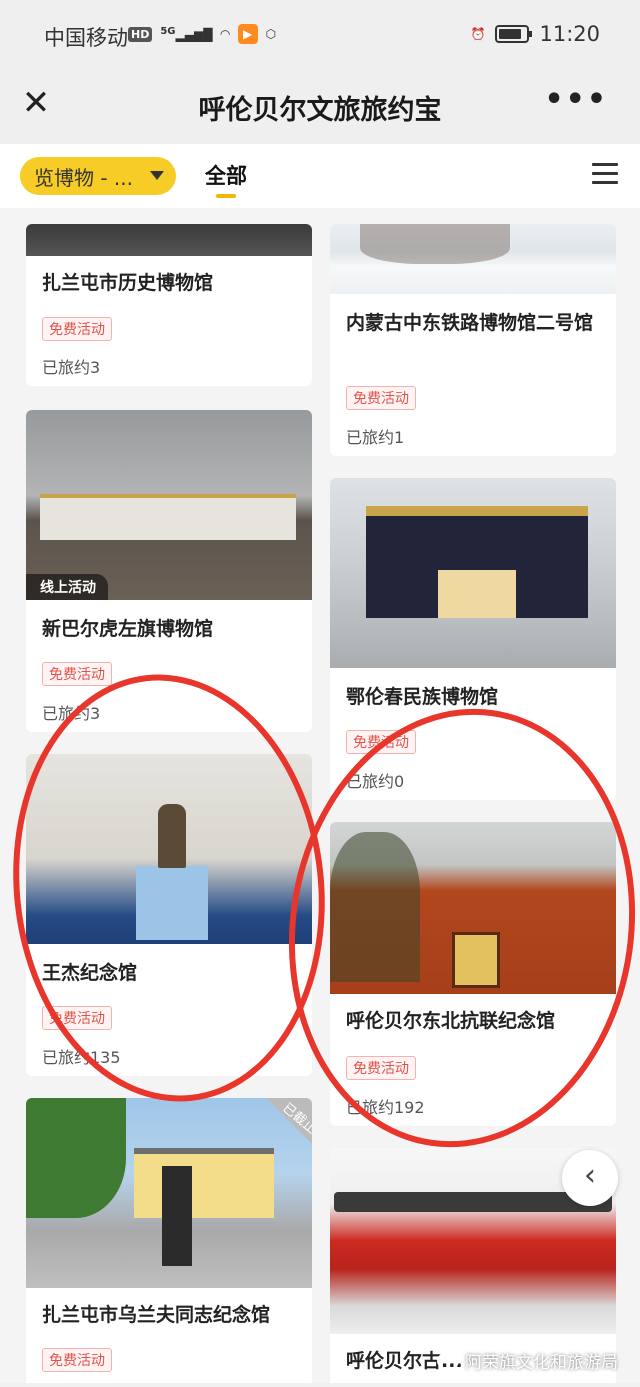 The height and width of the screenshot is (1387, 640). I want to click on card-image: 已截止, so click(169, 1193).